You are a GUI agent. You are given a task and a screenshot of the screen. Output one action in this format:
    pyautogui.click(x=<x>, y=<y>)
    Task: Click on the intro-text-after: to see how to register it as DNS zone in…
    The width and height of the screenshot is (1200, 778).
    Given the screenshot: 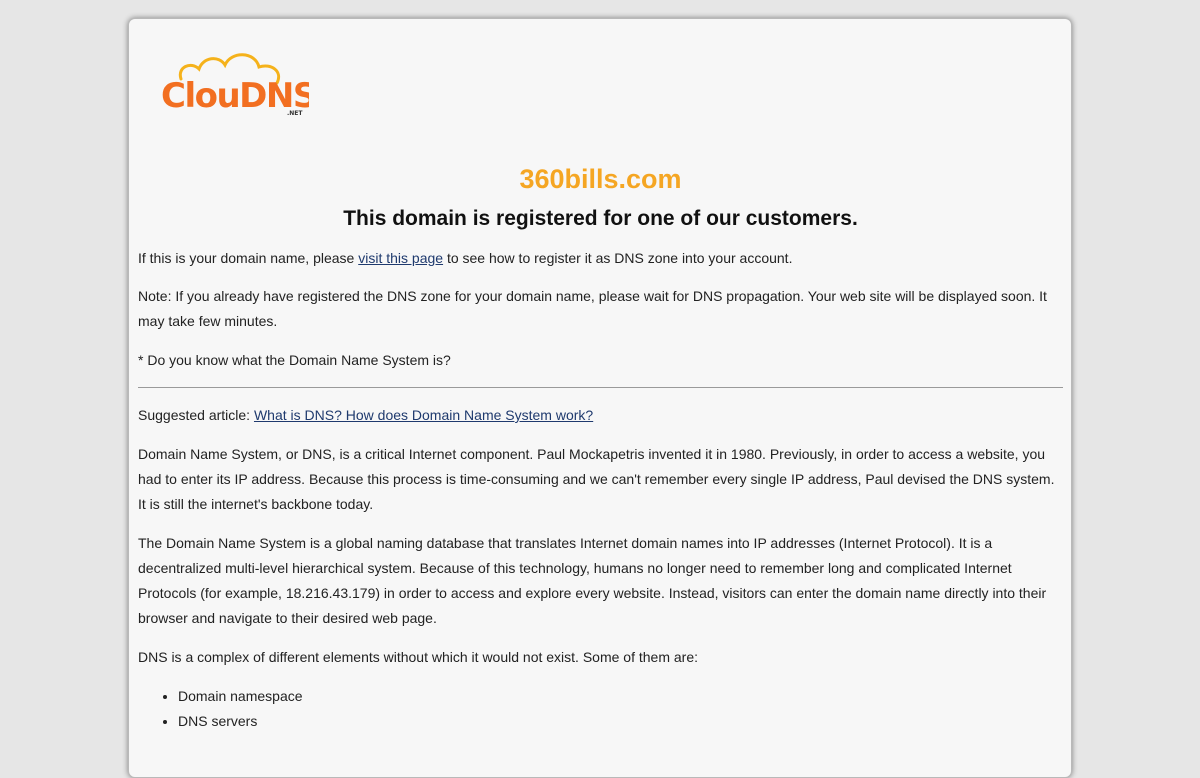 What is the action you would take?
    pyautogui.click(x=618, y=258)
    